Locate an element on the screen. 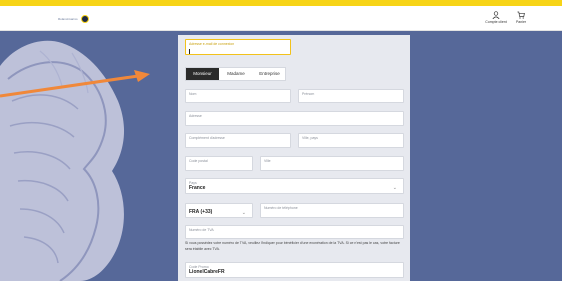  phone-field: Numéro de téléphone is located at coordinates (332, 210).